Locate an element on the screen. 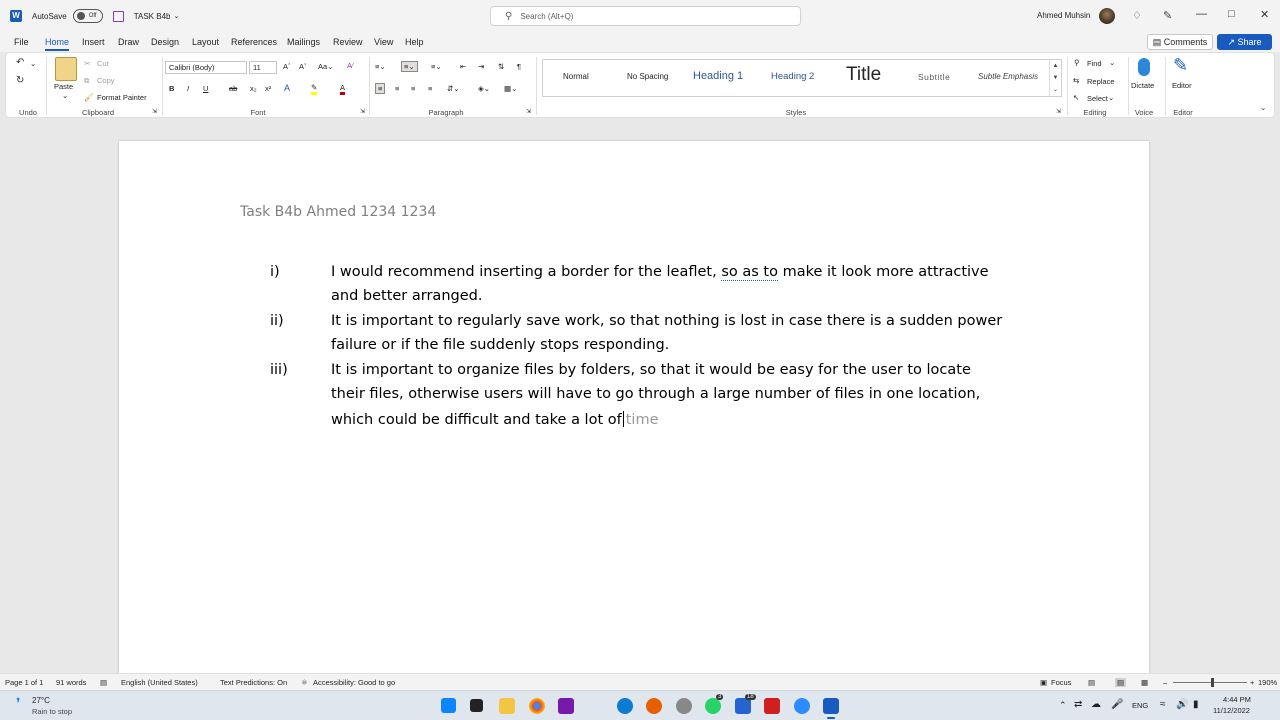 This screenshot has width=1280, height=720. volume-icon: 🔊 is located at coordinates (1182, 704).